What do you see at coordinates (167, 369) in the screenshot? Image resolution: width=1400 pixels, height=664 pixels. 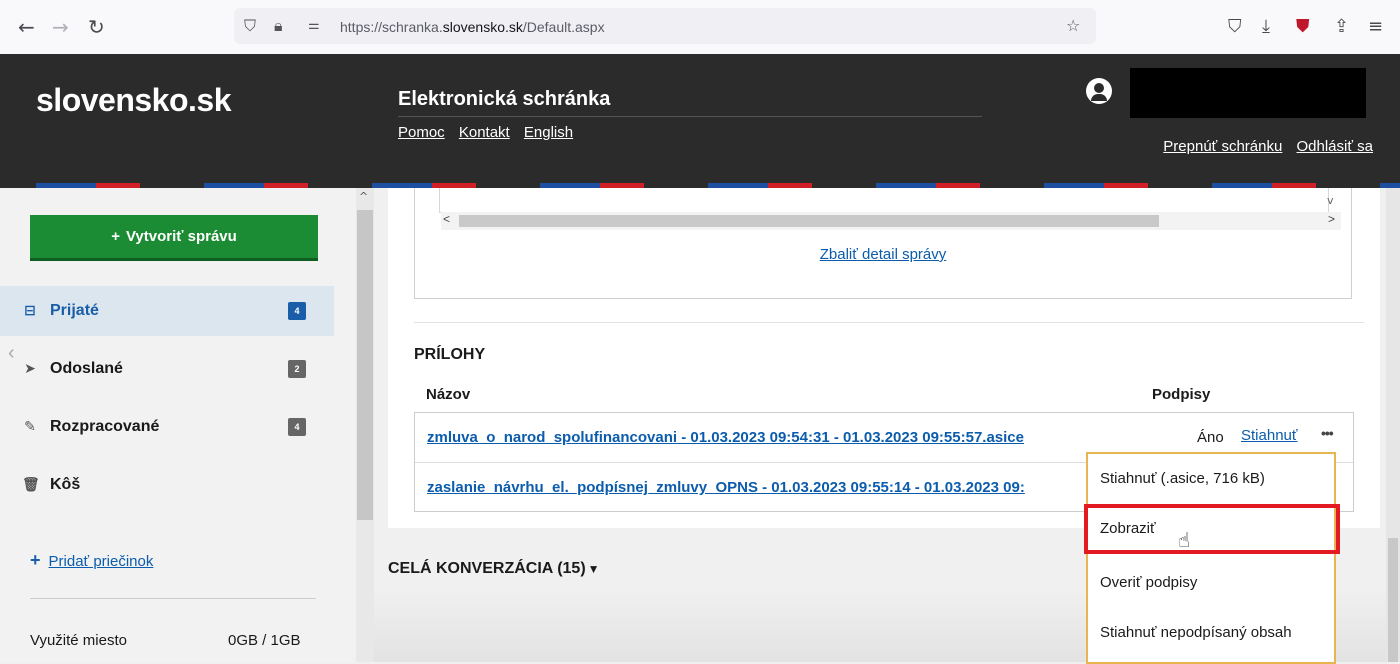 I see `sidebar-item-sent: ➤ Odoslané 2` at bounding box center [167, 369].